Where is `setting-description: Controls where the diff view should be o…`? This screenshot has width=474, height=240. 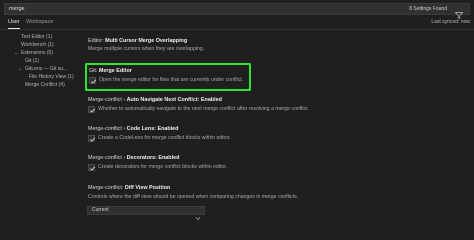 setting-description: Controls where the diff view should be o… is located at coordinates (193, 197).